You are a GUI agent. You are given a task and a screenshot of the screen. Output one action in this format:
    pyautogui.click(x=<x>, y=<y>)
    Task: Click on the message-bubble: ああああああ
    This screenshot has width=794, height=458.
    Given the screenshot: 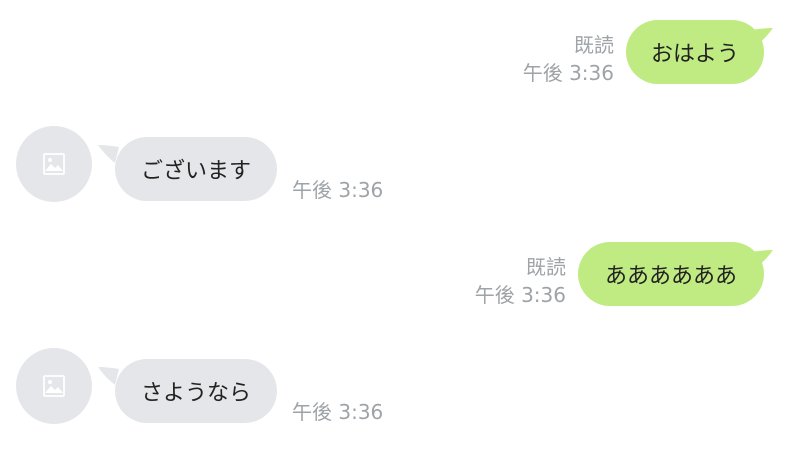 What is the action you would take?
    pyautogui.click(x=671, y=274)
    